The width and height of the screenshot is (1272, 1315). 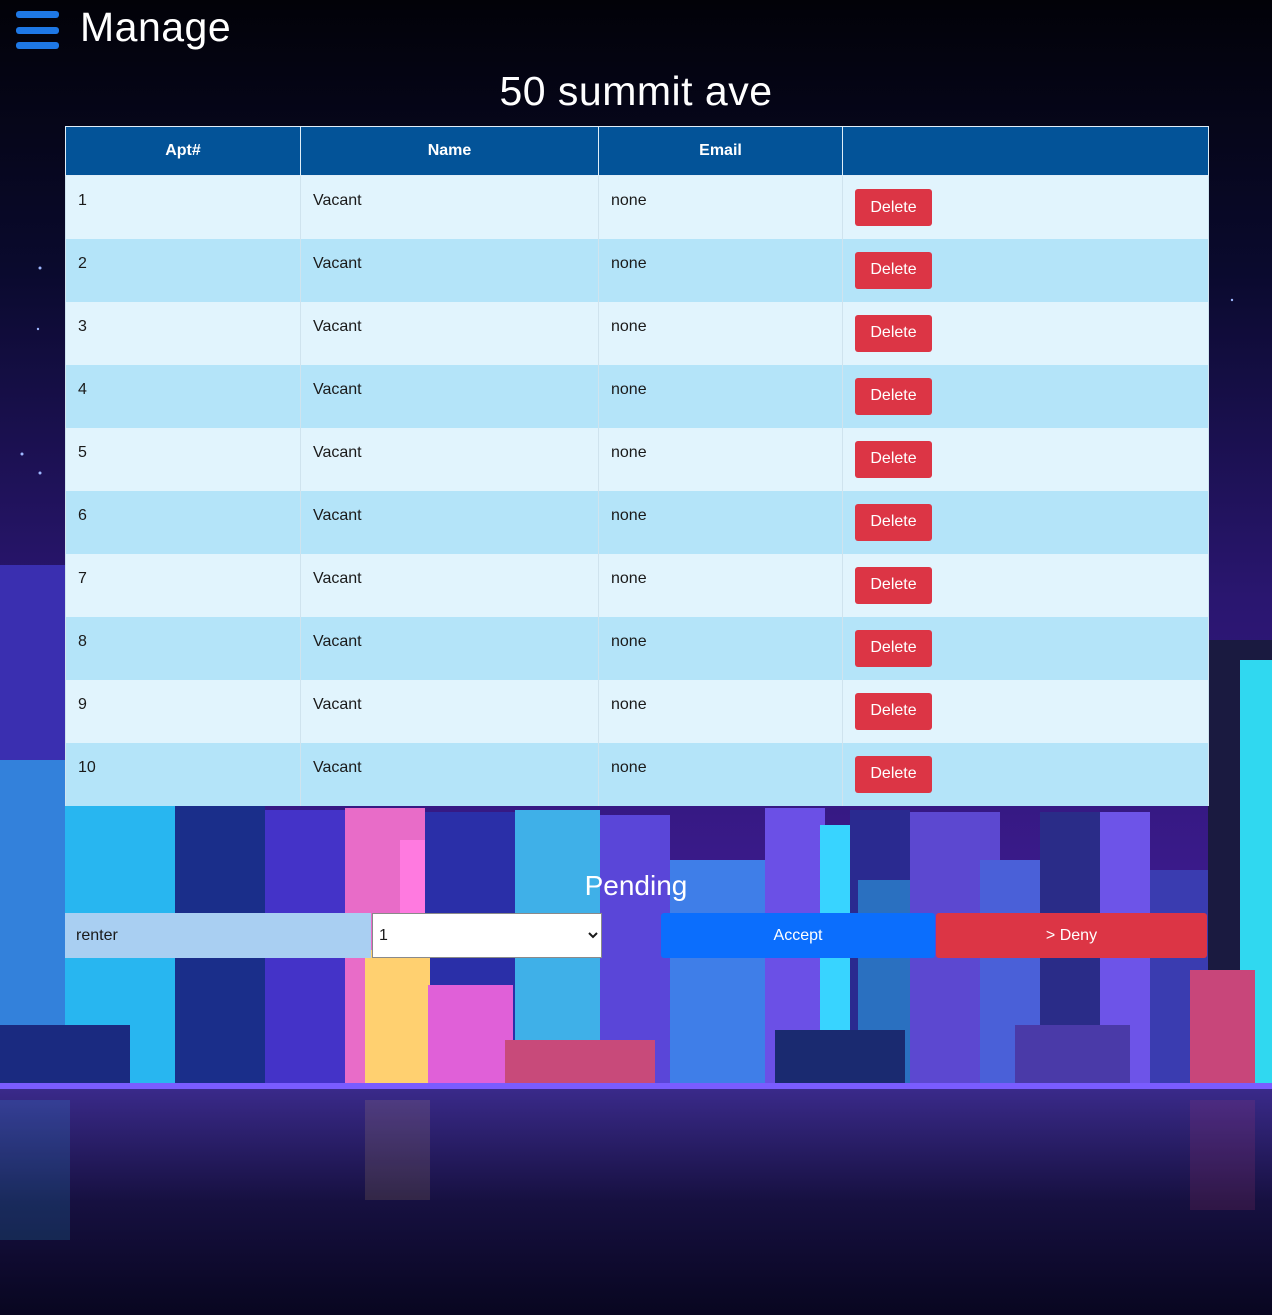 I want to click on table-row: 3 Vacant none Delete, so click(x=637, y=333).